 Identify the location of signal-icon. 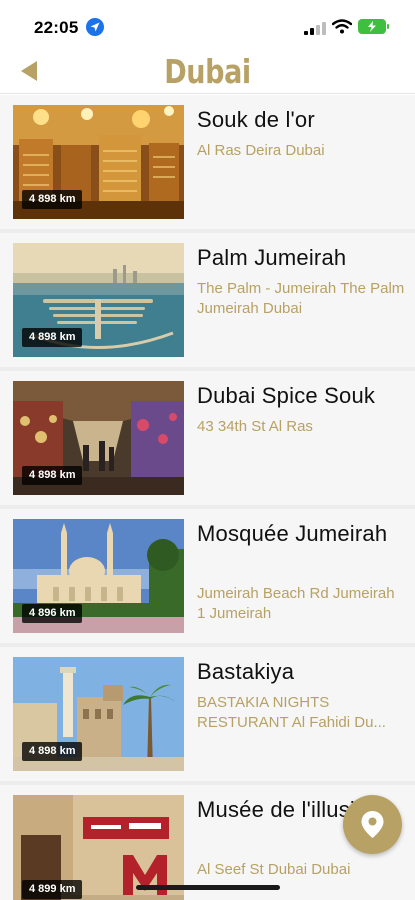
(315, 28).